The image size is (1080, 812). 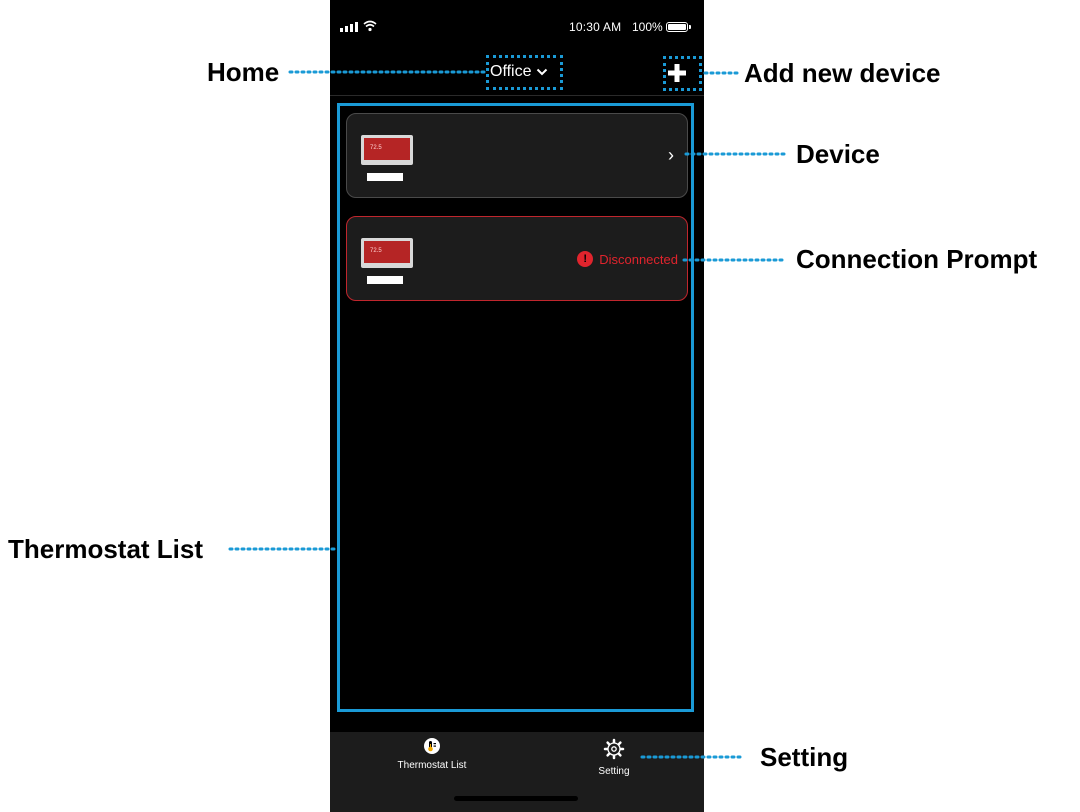 What do you see at coordinates (917, 259) in the screenshot?
I see `callout-connection-prompt: Connection Prompt` at bounding box center [917, 259].